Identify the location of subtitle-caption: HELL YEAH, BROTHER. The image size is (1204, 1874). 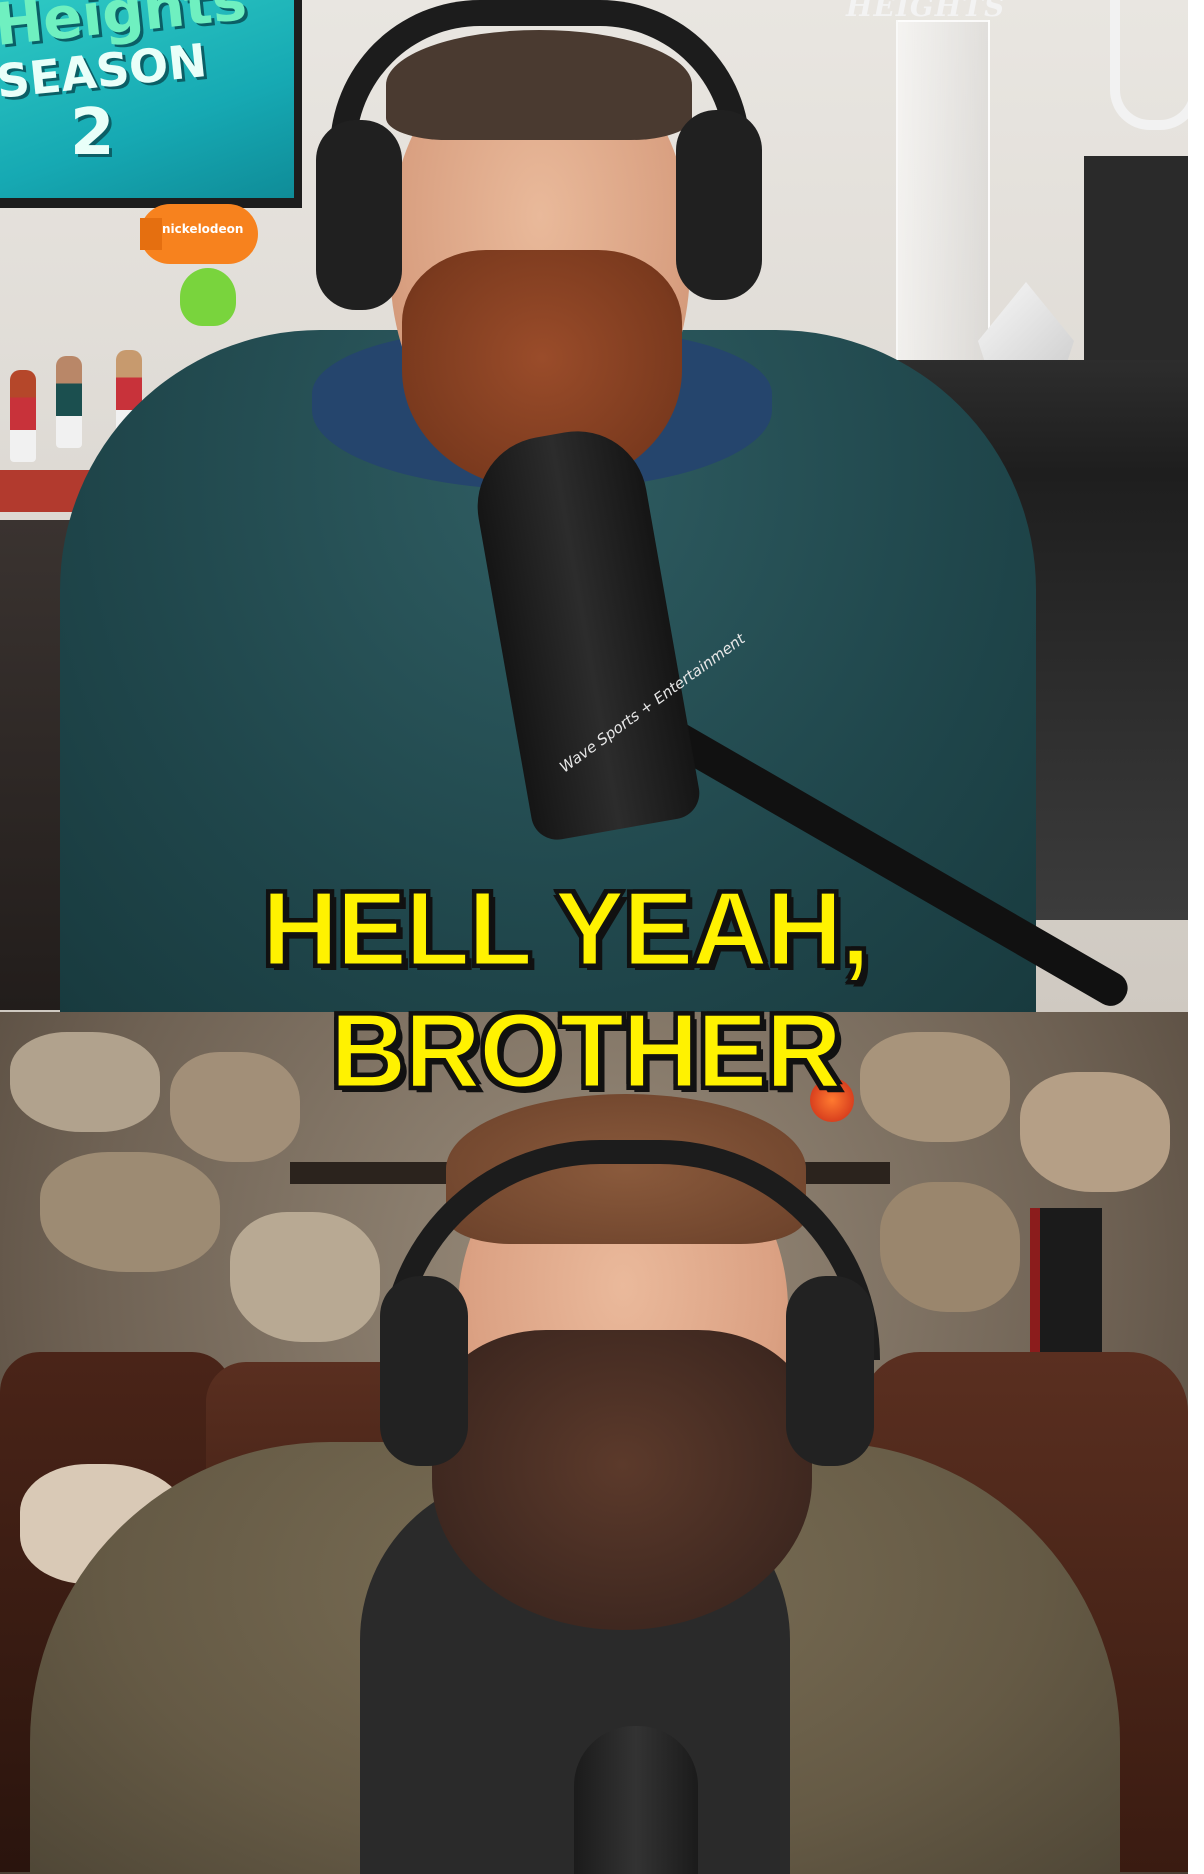
(565, 990).